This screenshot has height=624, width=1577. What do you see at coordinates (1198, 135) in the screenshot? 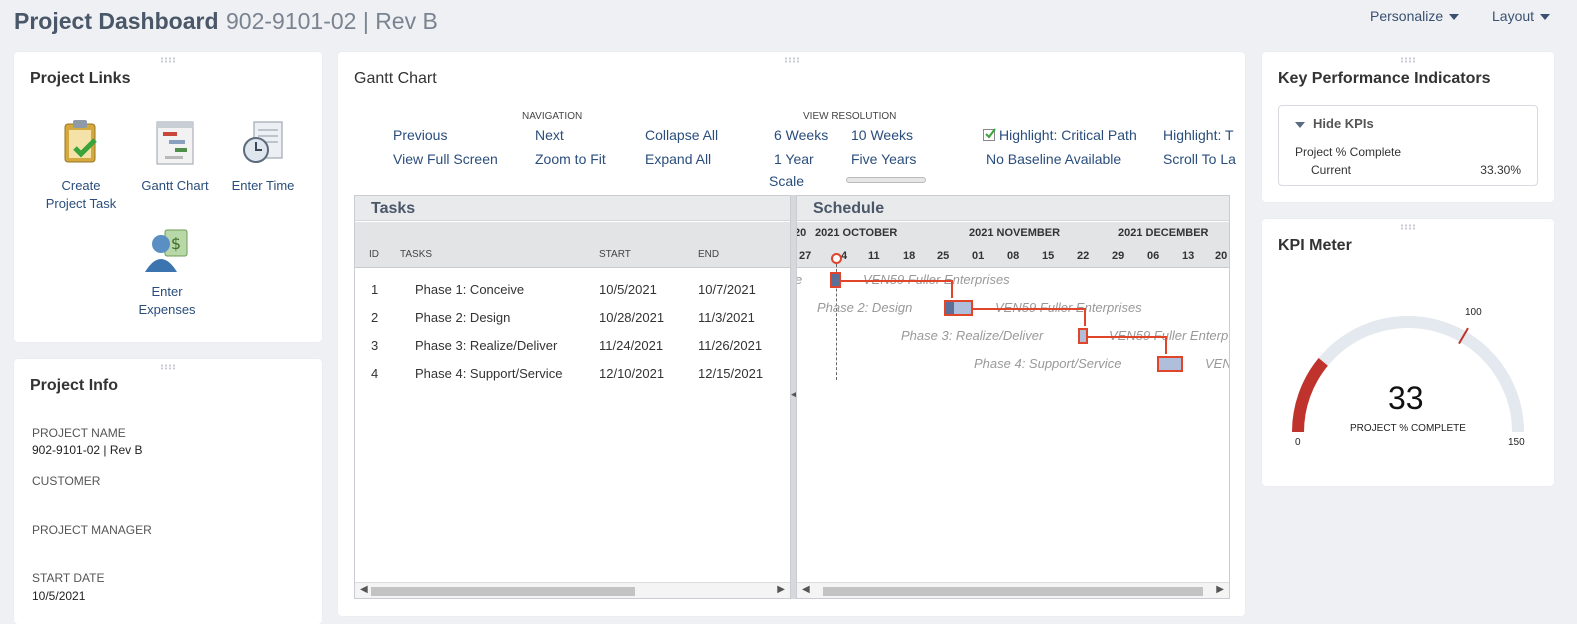
I see `highlight-other-link: Highlight: T` at bounding box center [1198, 135].